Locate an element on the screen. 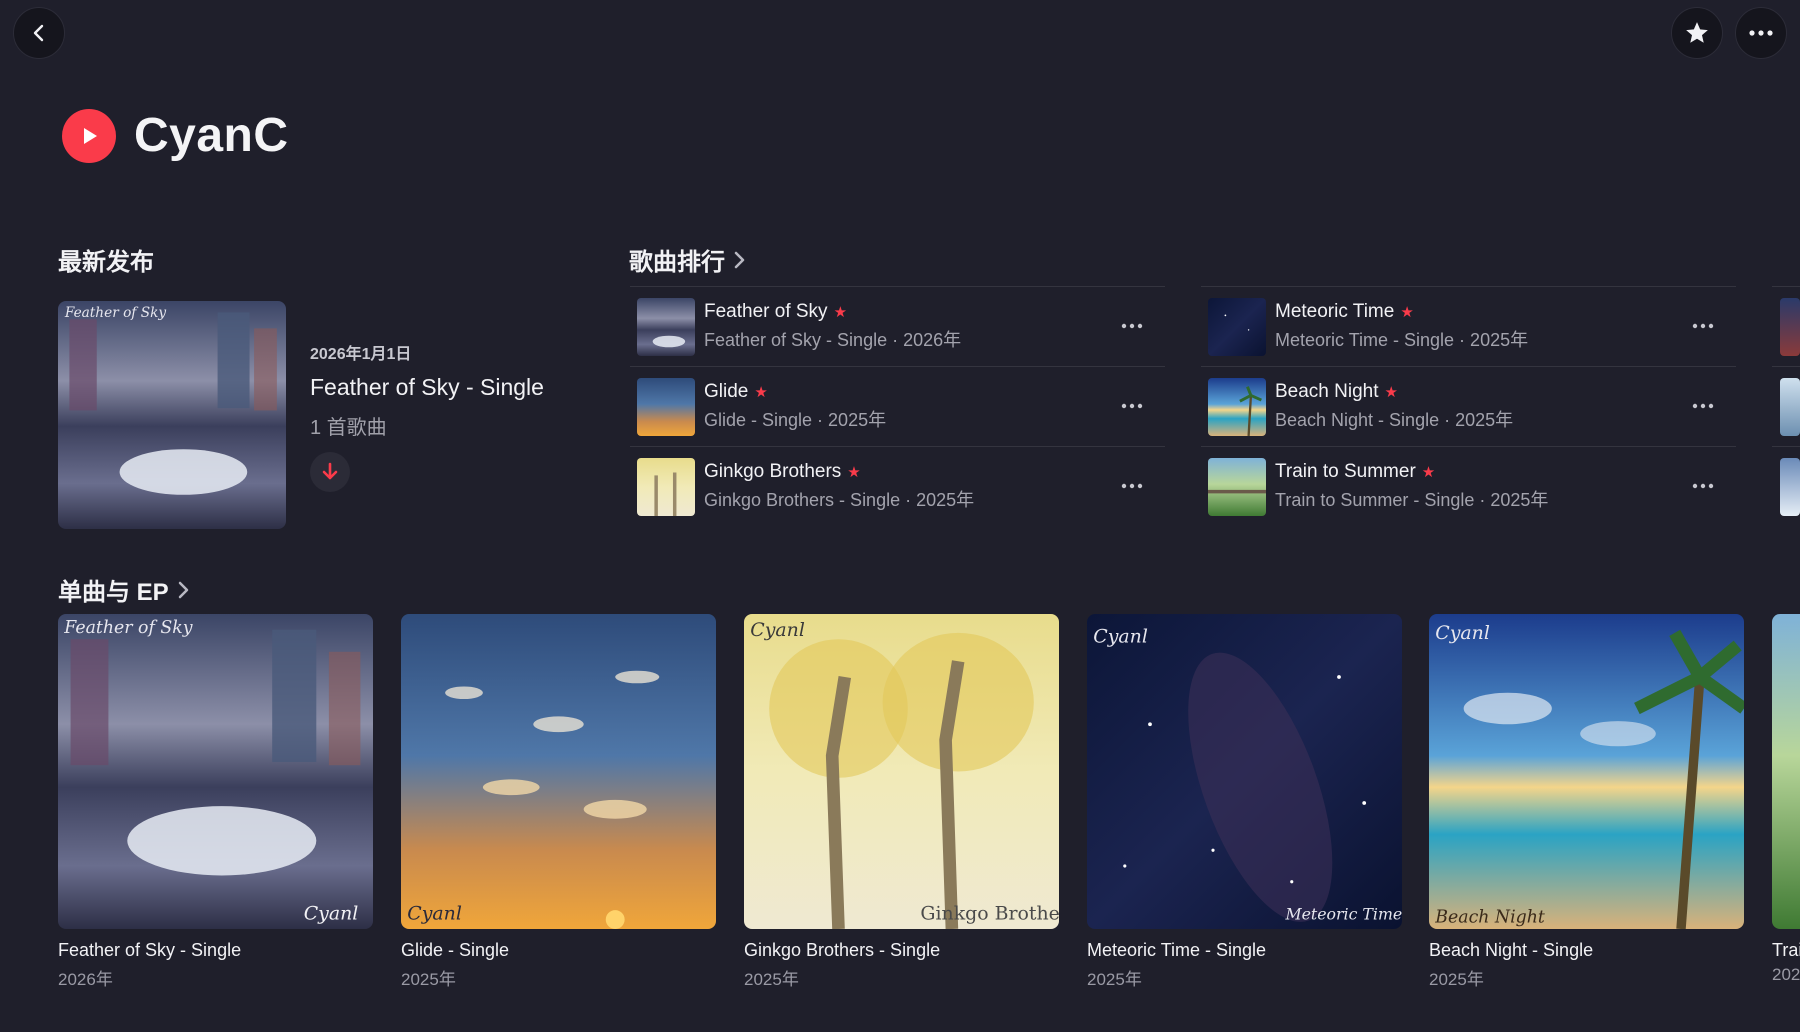  singles-heading: 单曲与 EP is located at coordinates (123, 589).